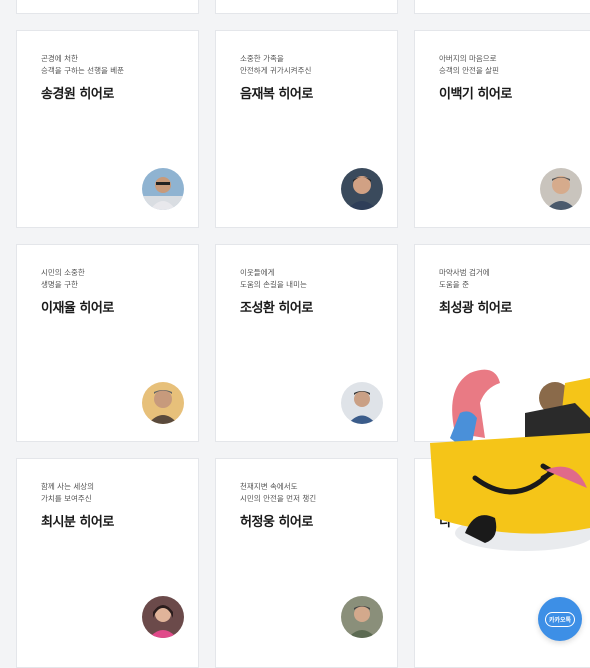  Describe the element at coordinates (306, 343) in the screenshot. I see `hero-card: 이웃들에게 도움의 손길을 내미는 조성환 히어로` at that location.